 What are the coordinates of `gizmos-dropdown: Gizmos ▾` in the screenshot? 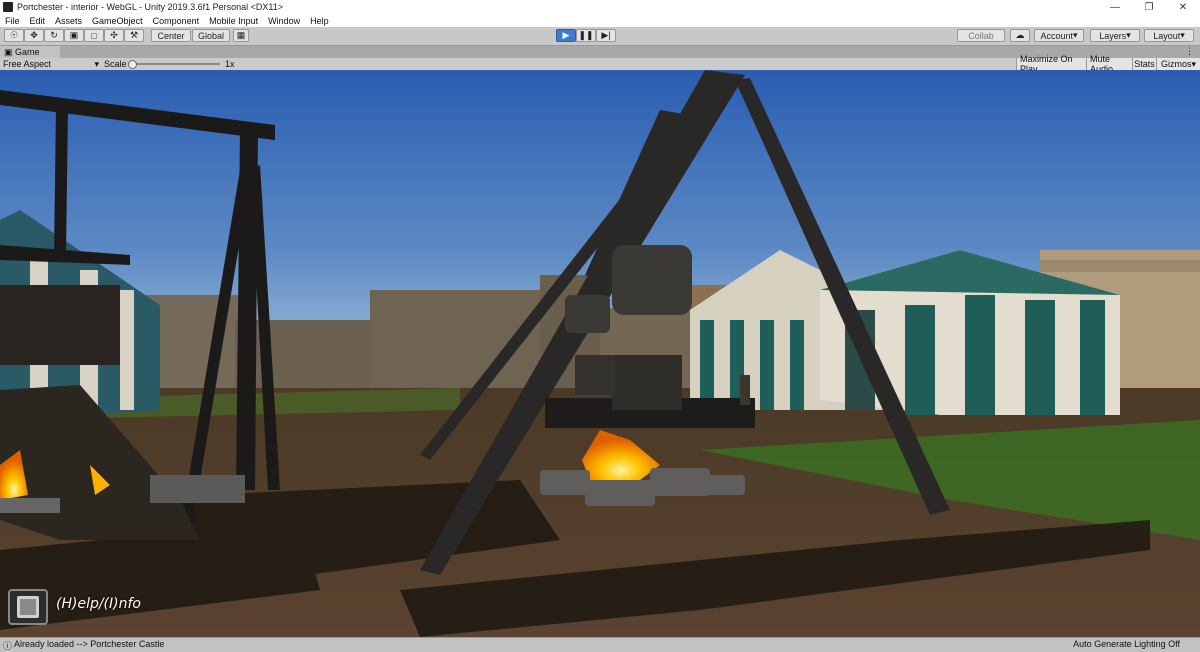 It's located at (1178, 64).